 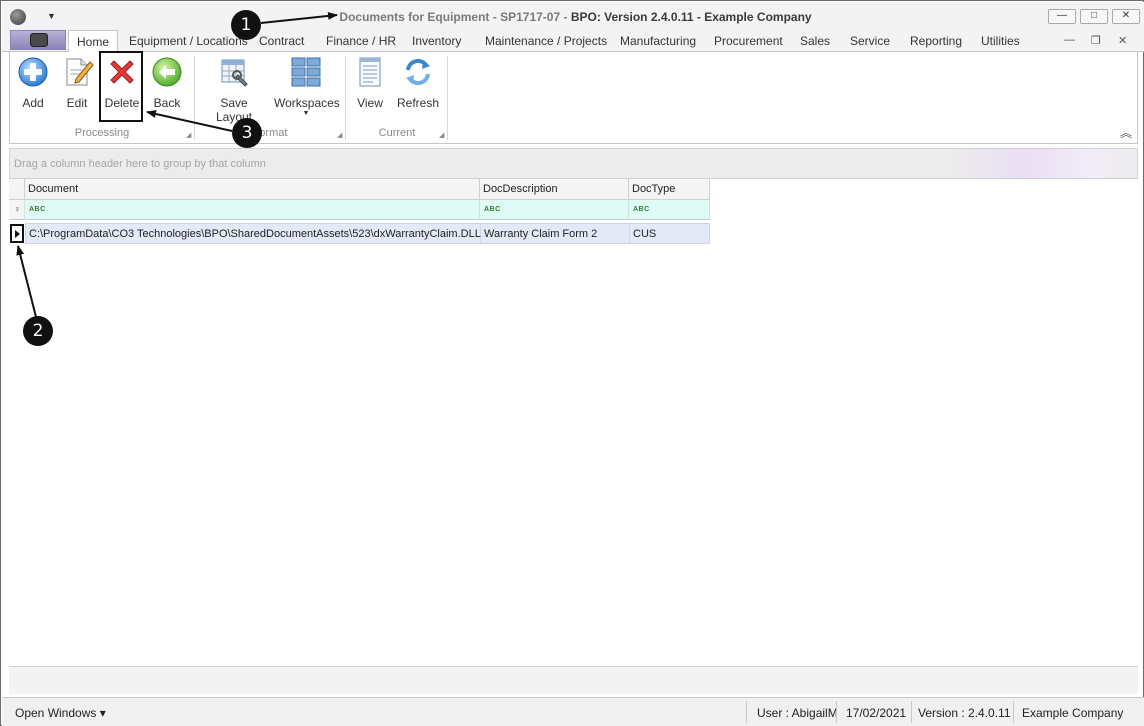 What do you see at coordinates (17, 189) in the screenshot?
I see `row-indicator-header` at bounding box center [17, 189].